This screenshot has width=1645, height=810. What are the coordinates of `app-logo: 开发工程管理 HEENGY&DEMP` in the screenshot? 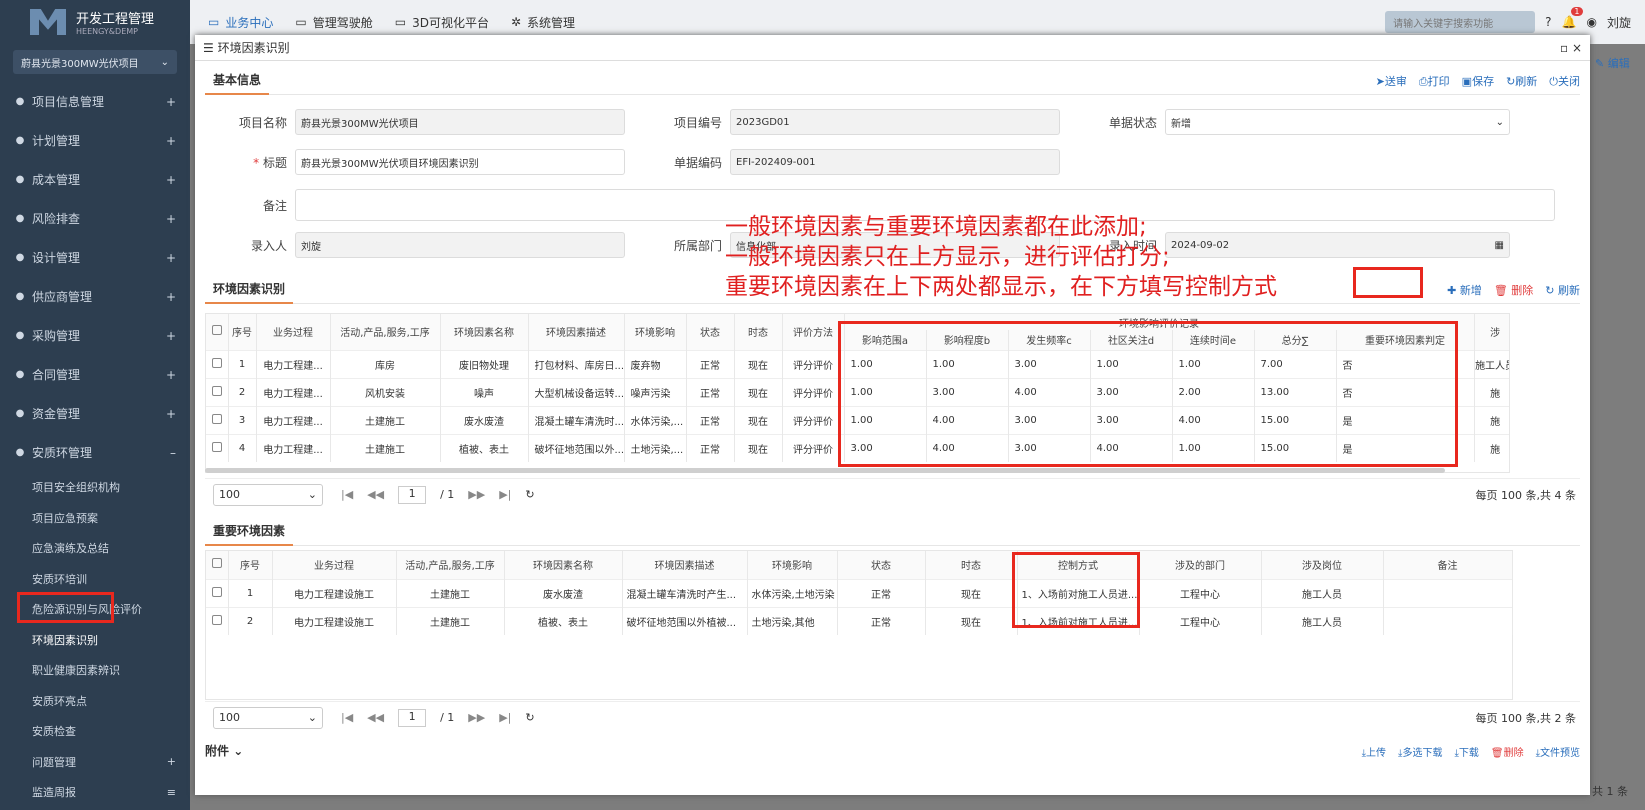 It's located at (95, 22).